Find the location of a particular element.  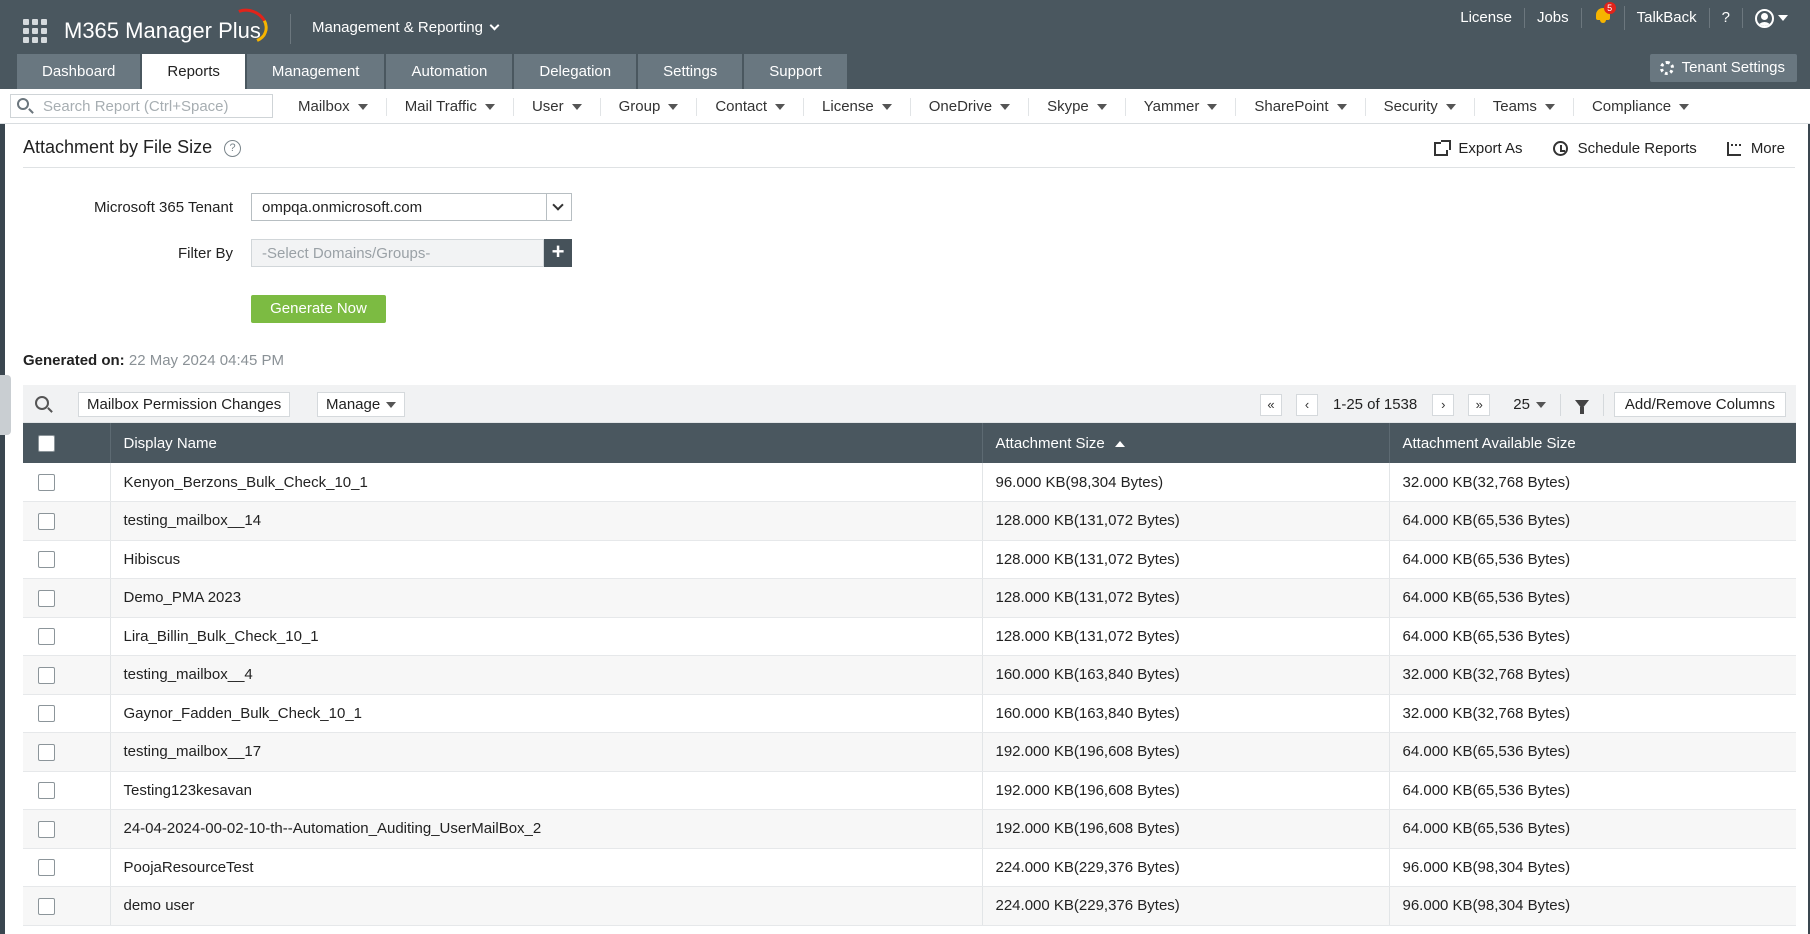

category-teams: Teams is located at coordinates (1524, 106).